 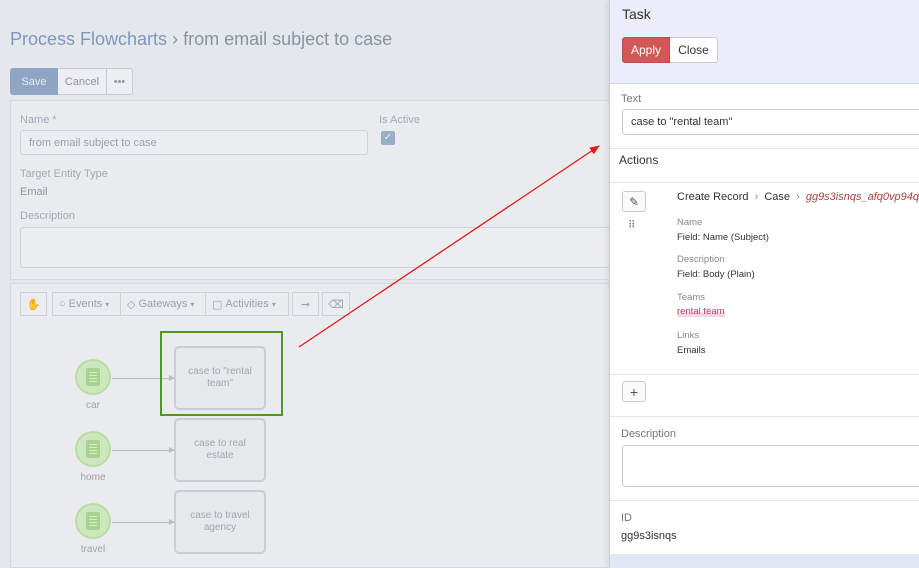 I want to click on teams-value: rental team, so click(x=701, y=311).